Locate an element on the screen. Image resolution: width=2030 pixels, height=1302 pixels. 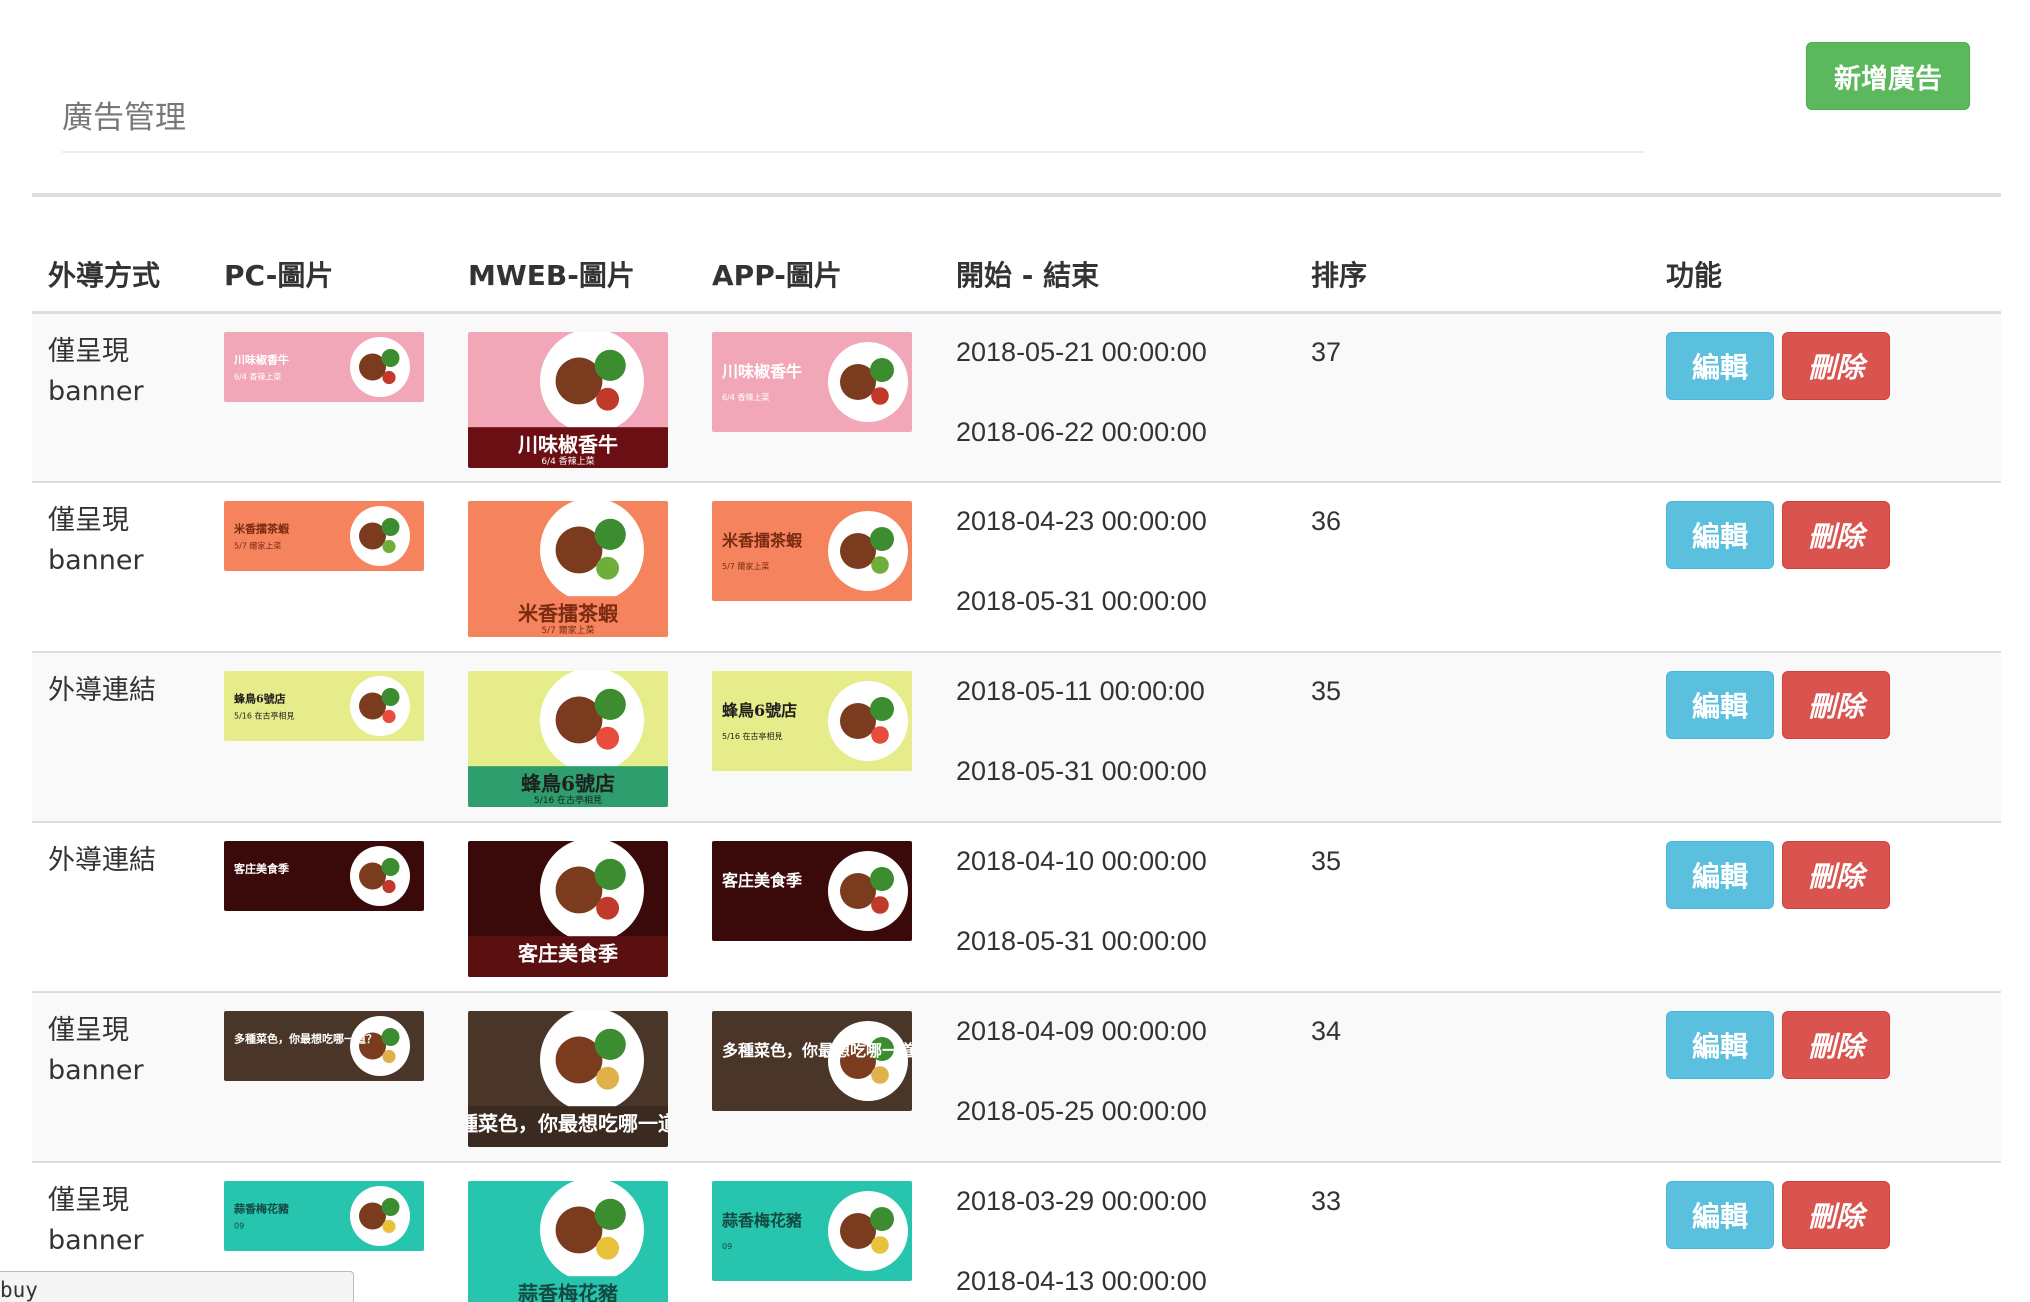
banner-subtitle-text: 6/4 香辣上菜 is located at coordinates (745, 397).